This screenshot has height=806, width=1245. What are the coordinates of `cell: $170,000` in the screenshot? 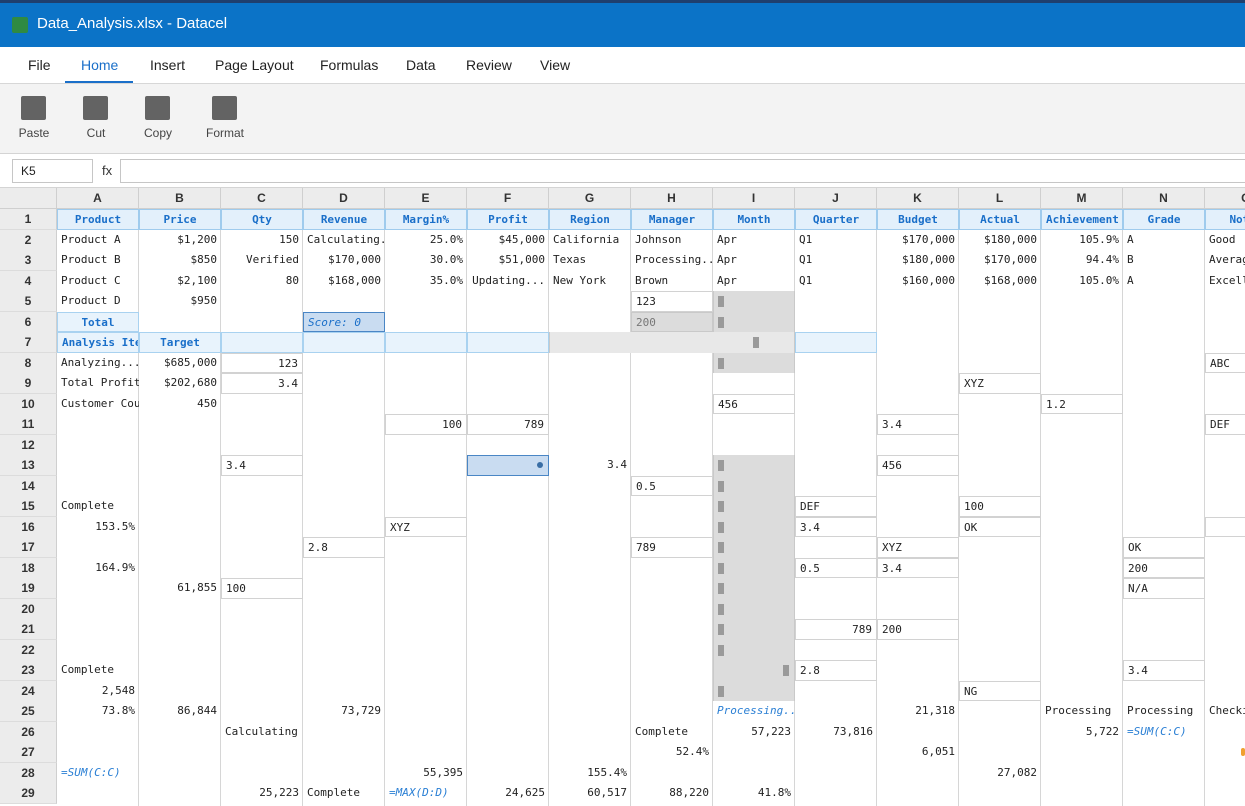 It's located at (344, 260).